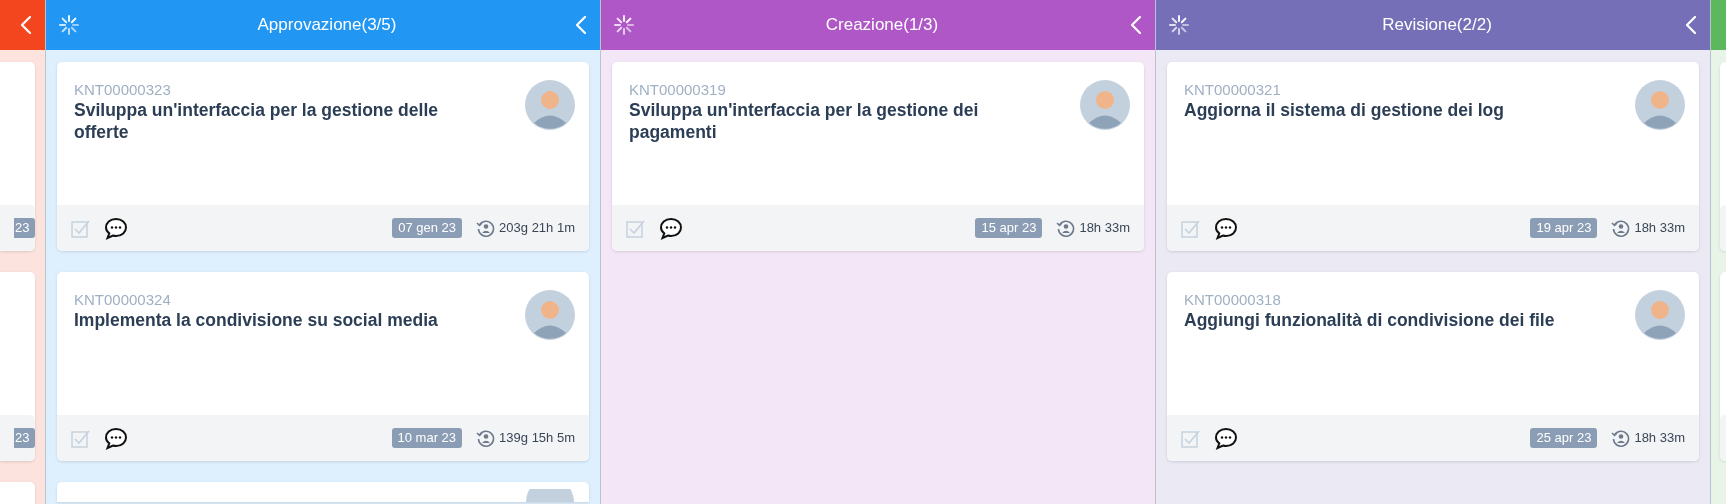 The width and height of the screenshot is (1726, 504). What do you see at coordinates (256, 320) in the screenshot?
I see `task-title: Implementa la condivisione su social media` at bounding box center [256, 320].